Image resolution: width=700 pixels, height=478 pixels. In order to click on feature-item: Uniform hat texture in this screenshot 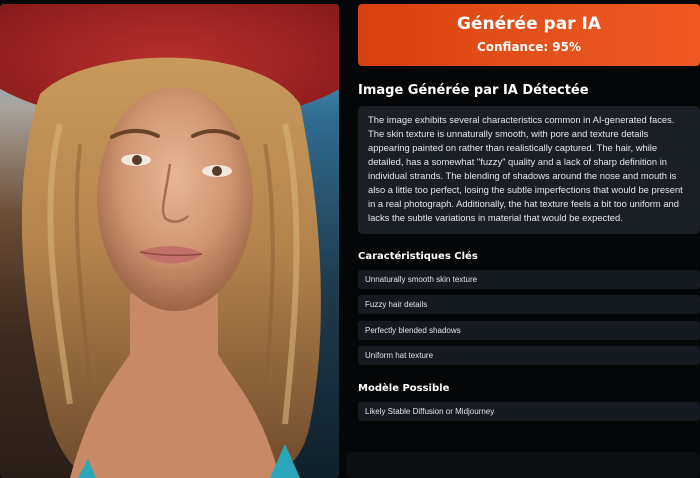, I will do `click(529, 355)`.